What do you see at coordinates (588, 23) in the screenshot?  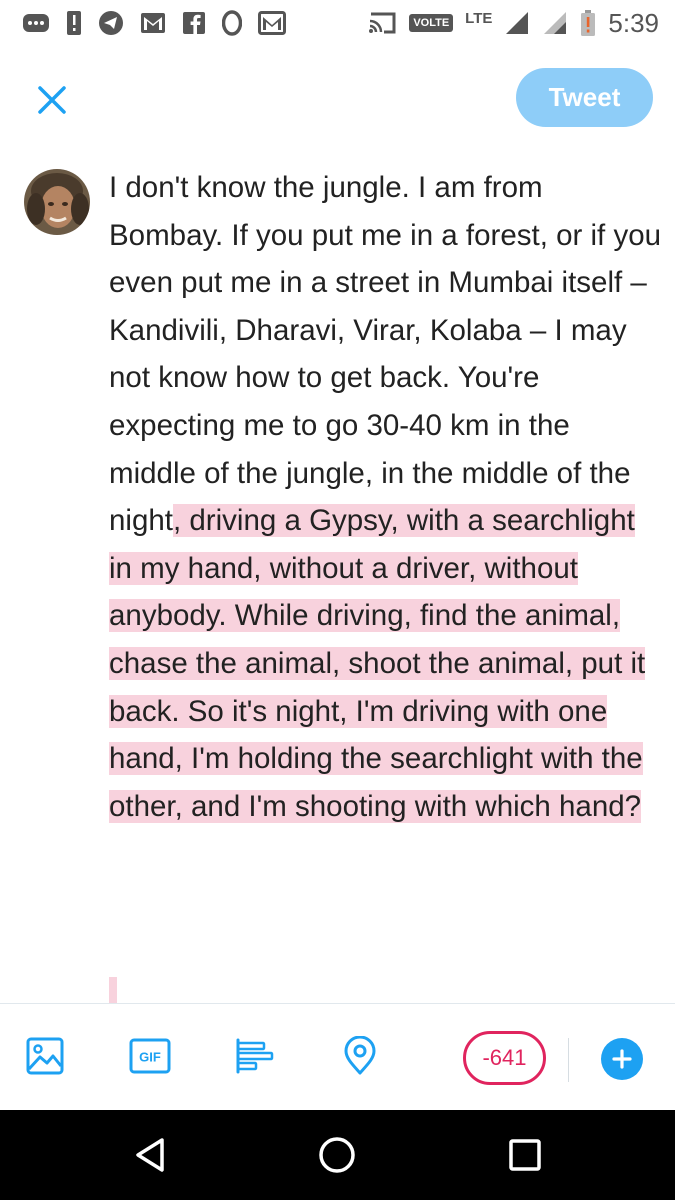 I see `battery-alert-icon` at bounding box center [588, 23].